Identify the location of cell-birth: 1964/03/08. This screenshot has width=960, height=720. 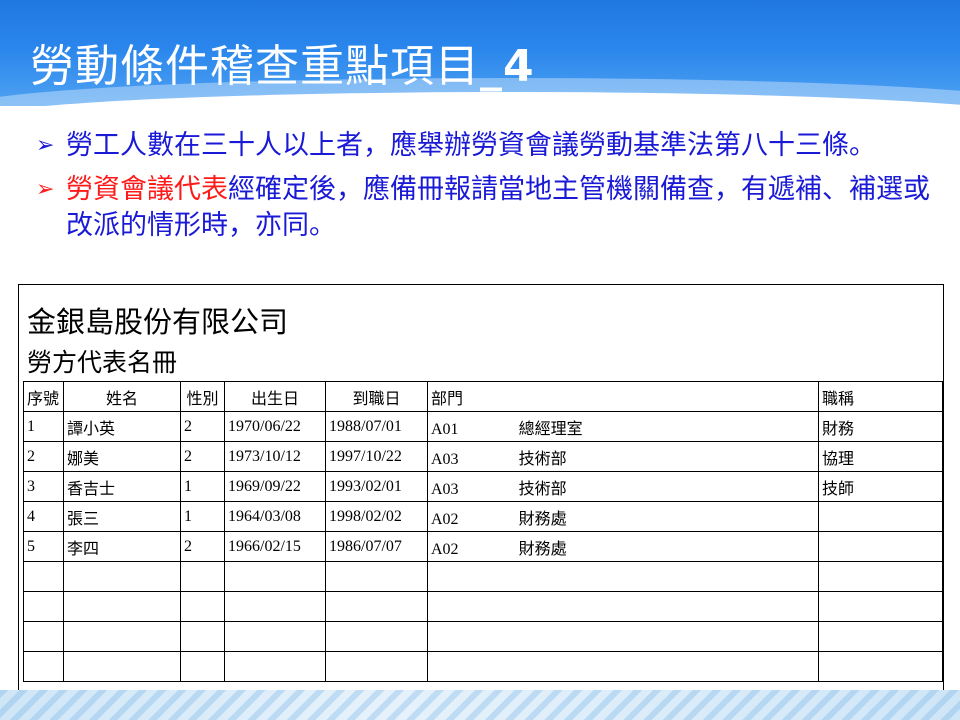
(275, 516).